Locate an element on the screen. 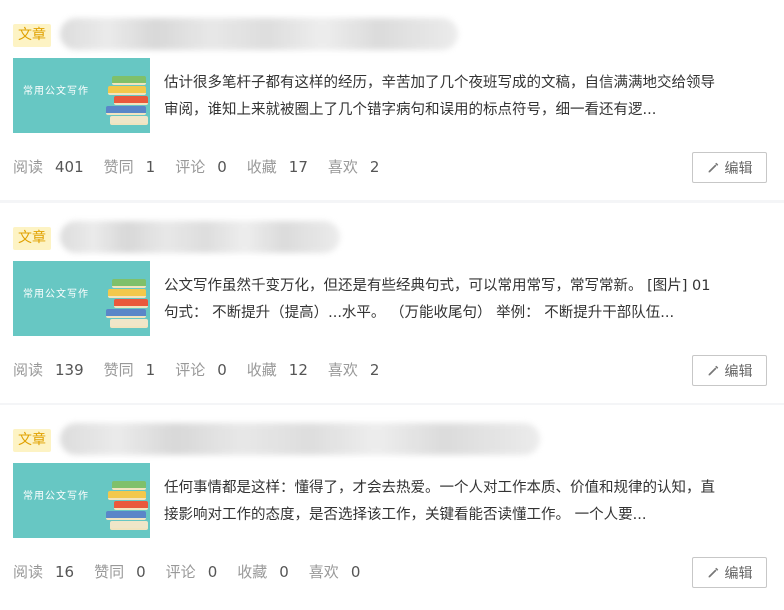 The image size is (784, 610). stat-favorites: 收藏 0 is located at coordinates (263, 572).